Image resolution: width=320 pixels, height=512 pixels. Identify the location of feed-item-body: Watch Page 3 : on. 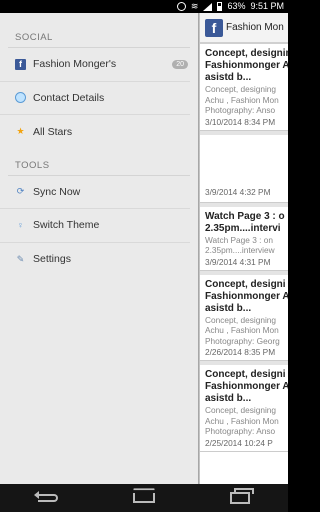
(239, 239).